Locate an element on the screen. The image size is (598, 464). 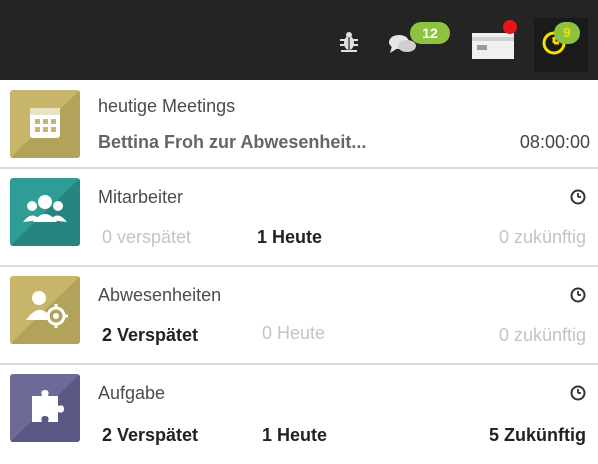
future-count: 5 Zukünftig is located at coordinates (518, 435).